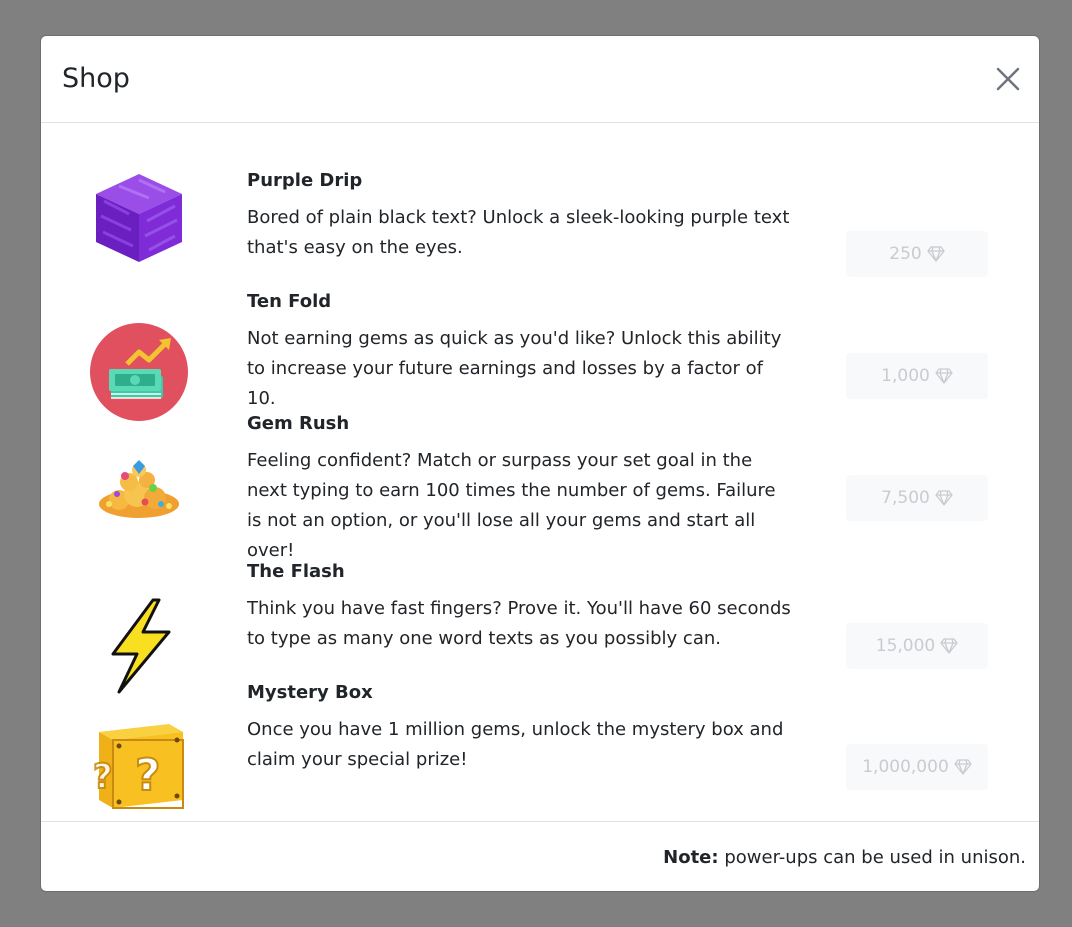 The image size is (1072, 927). What do you see at coordinates (905, 646) in the screenshot?
I see `price-label: 15,000` at bounding box center [905, 646].